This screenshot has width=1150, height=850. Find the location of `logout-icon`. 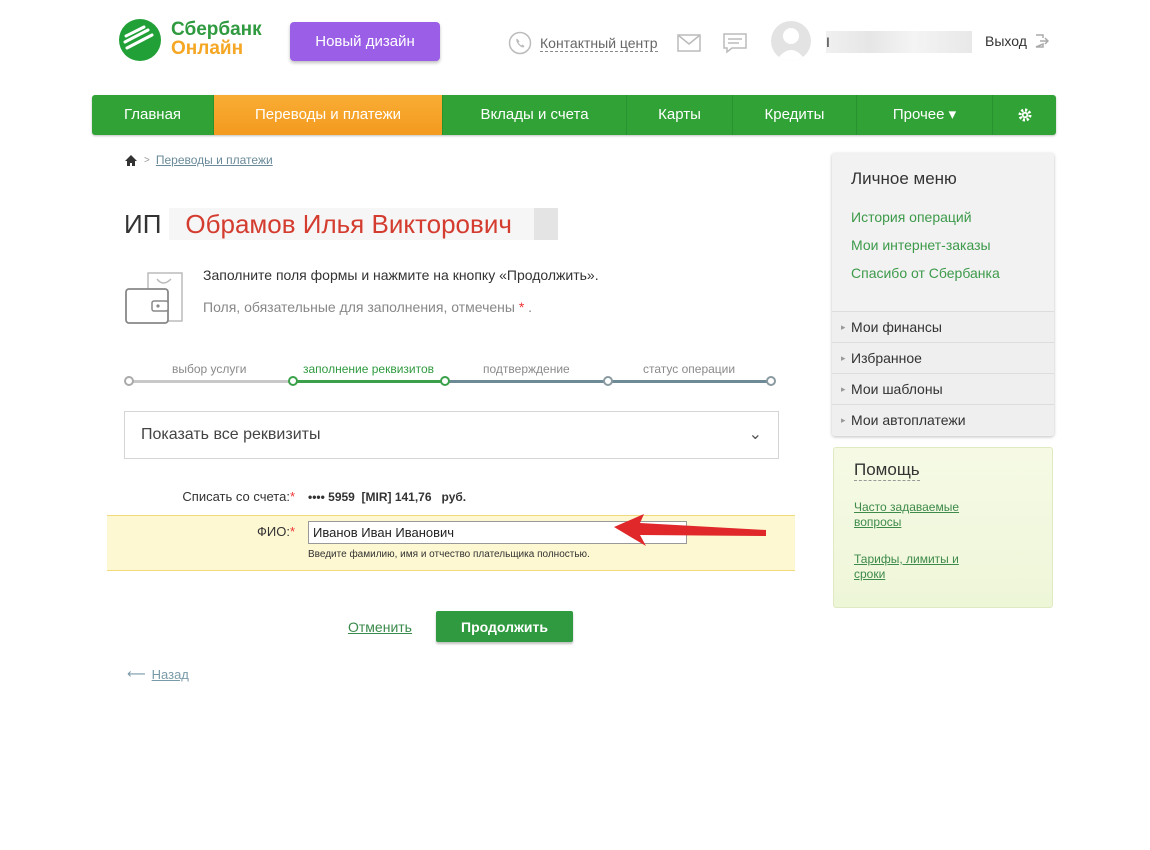

logout-icon is located at coordinates (1042, 41).